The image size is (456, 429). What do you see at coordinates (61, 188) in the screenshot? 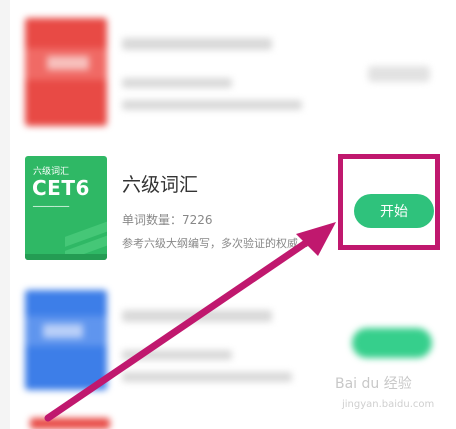
I see `cover-big-title: CET6` at bounding box center [61, 188].